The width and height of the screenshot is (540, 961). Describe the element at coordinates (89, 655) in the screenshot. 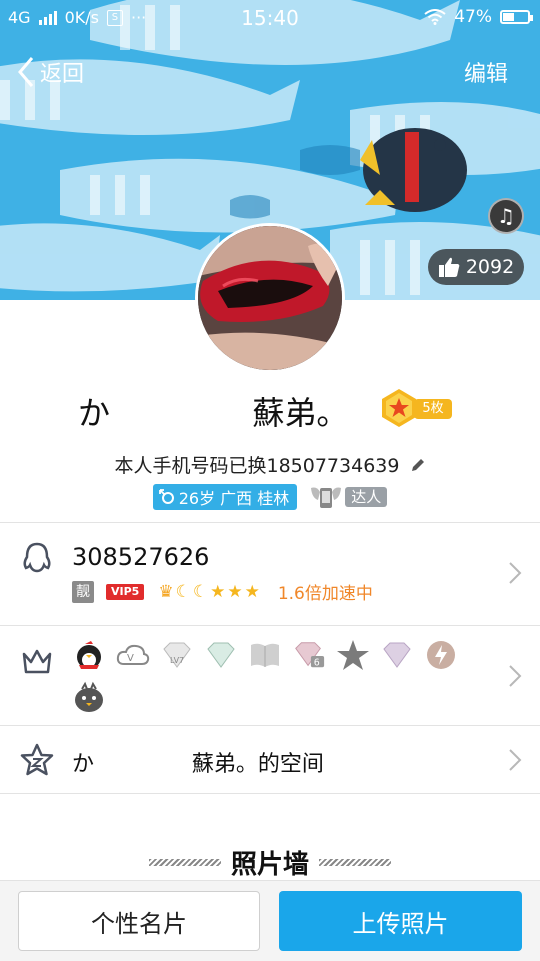

I see `qq-penguin-icon` at that location.